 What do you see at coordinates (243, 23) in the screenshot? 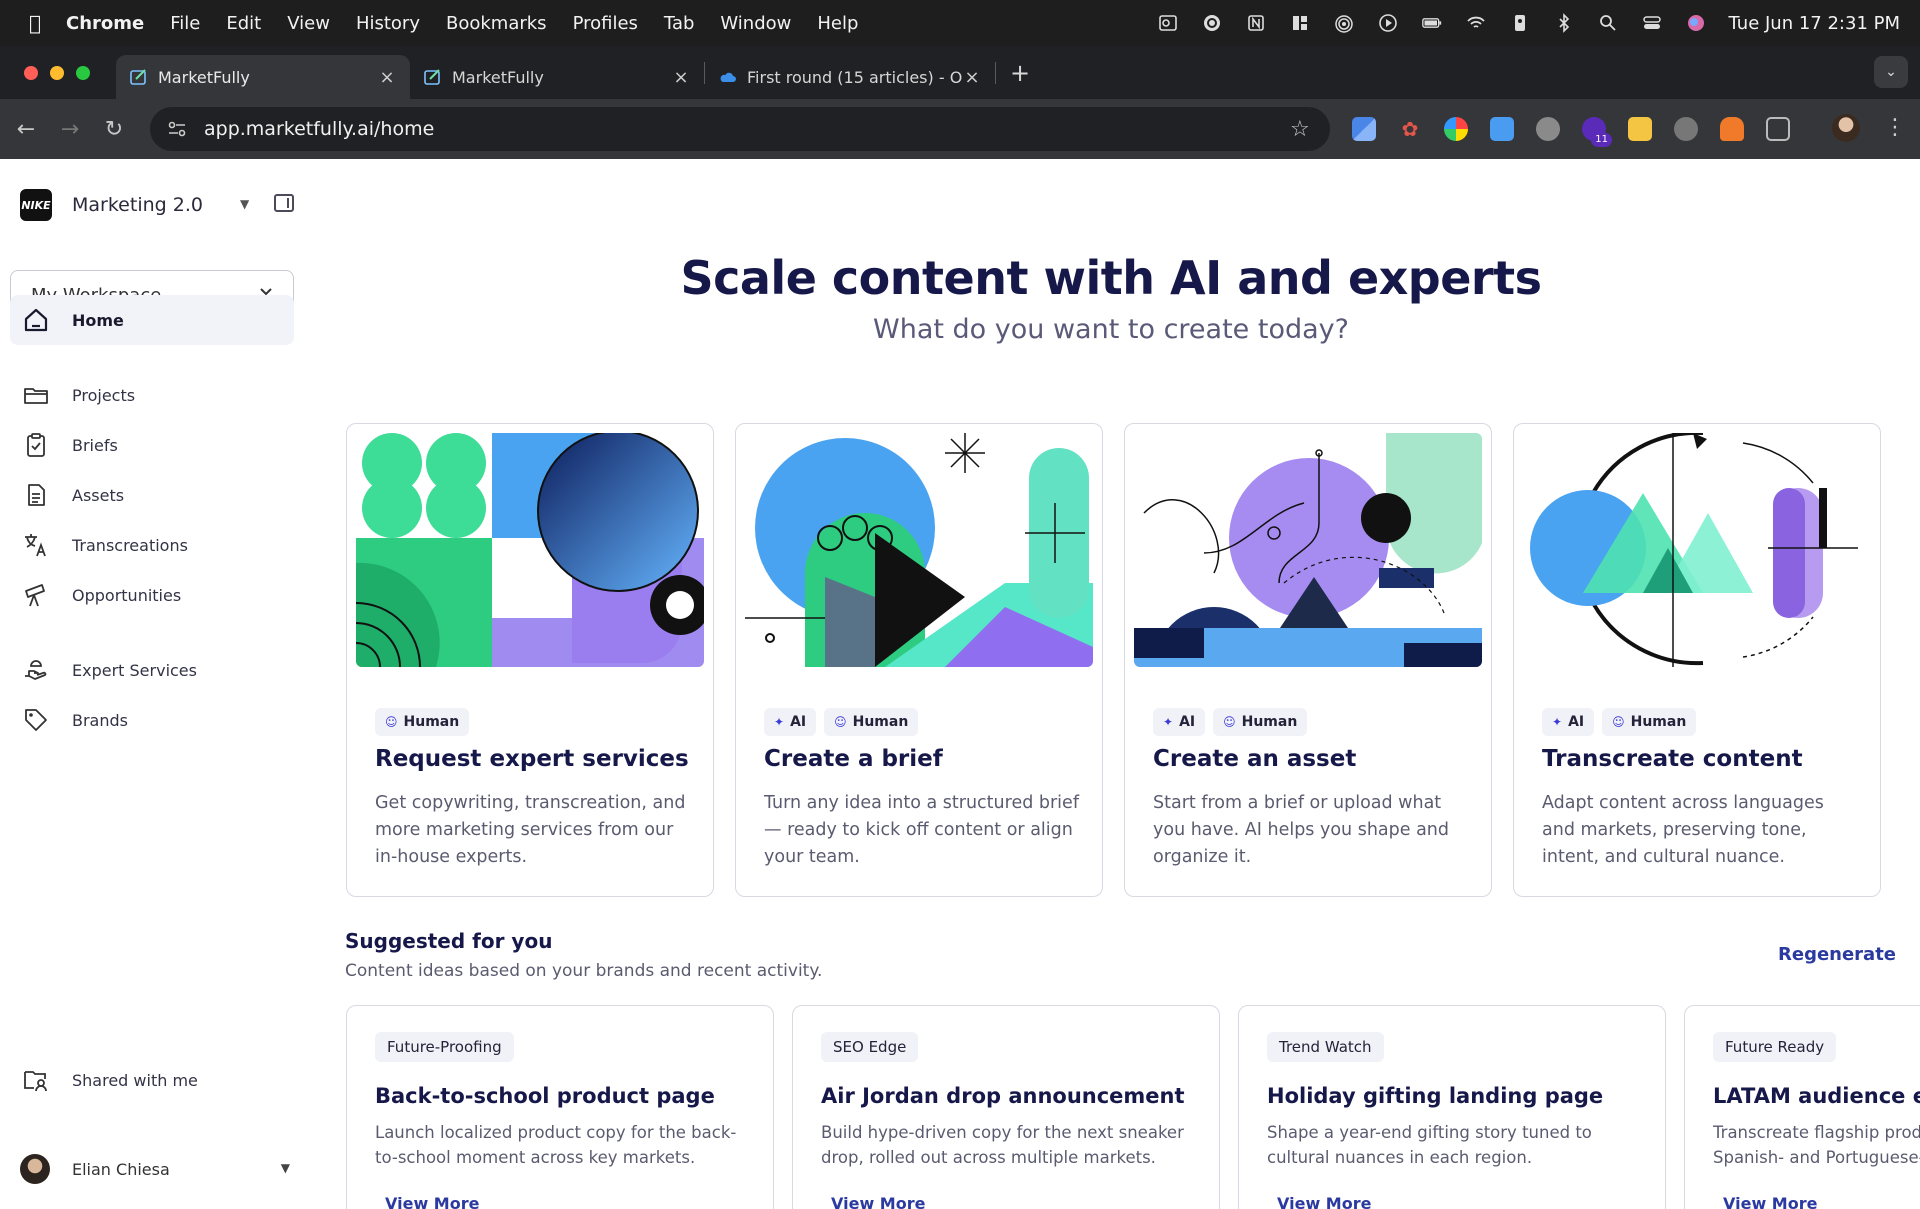
I see `menu-edit: Edit` at bounding box center [243, 23].